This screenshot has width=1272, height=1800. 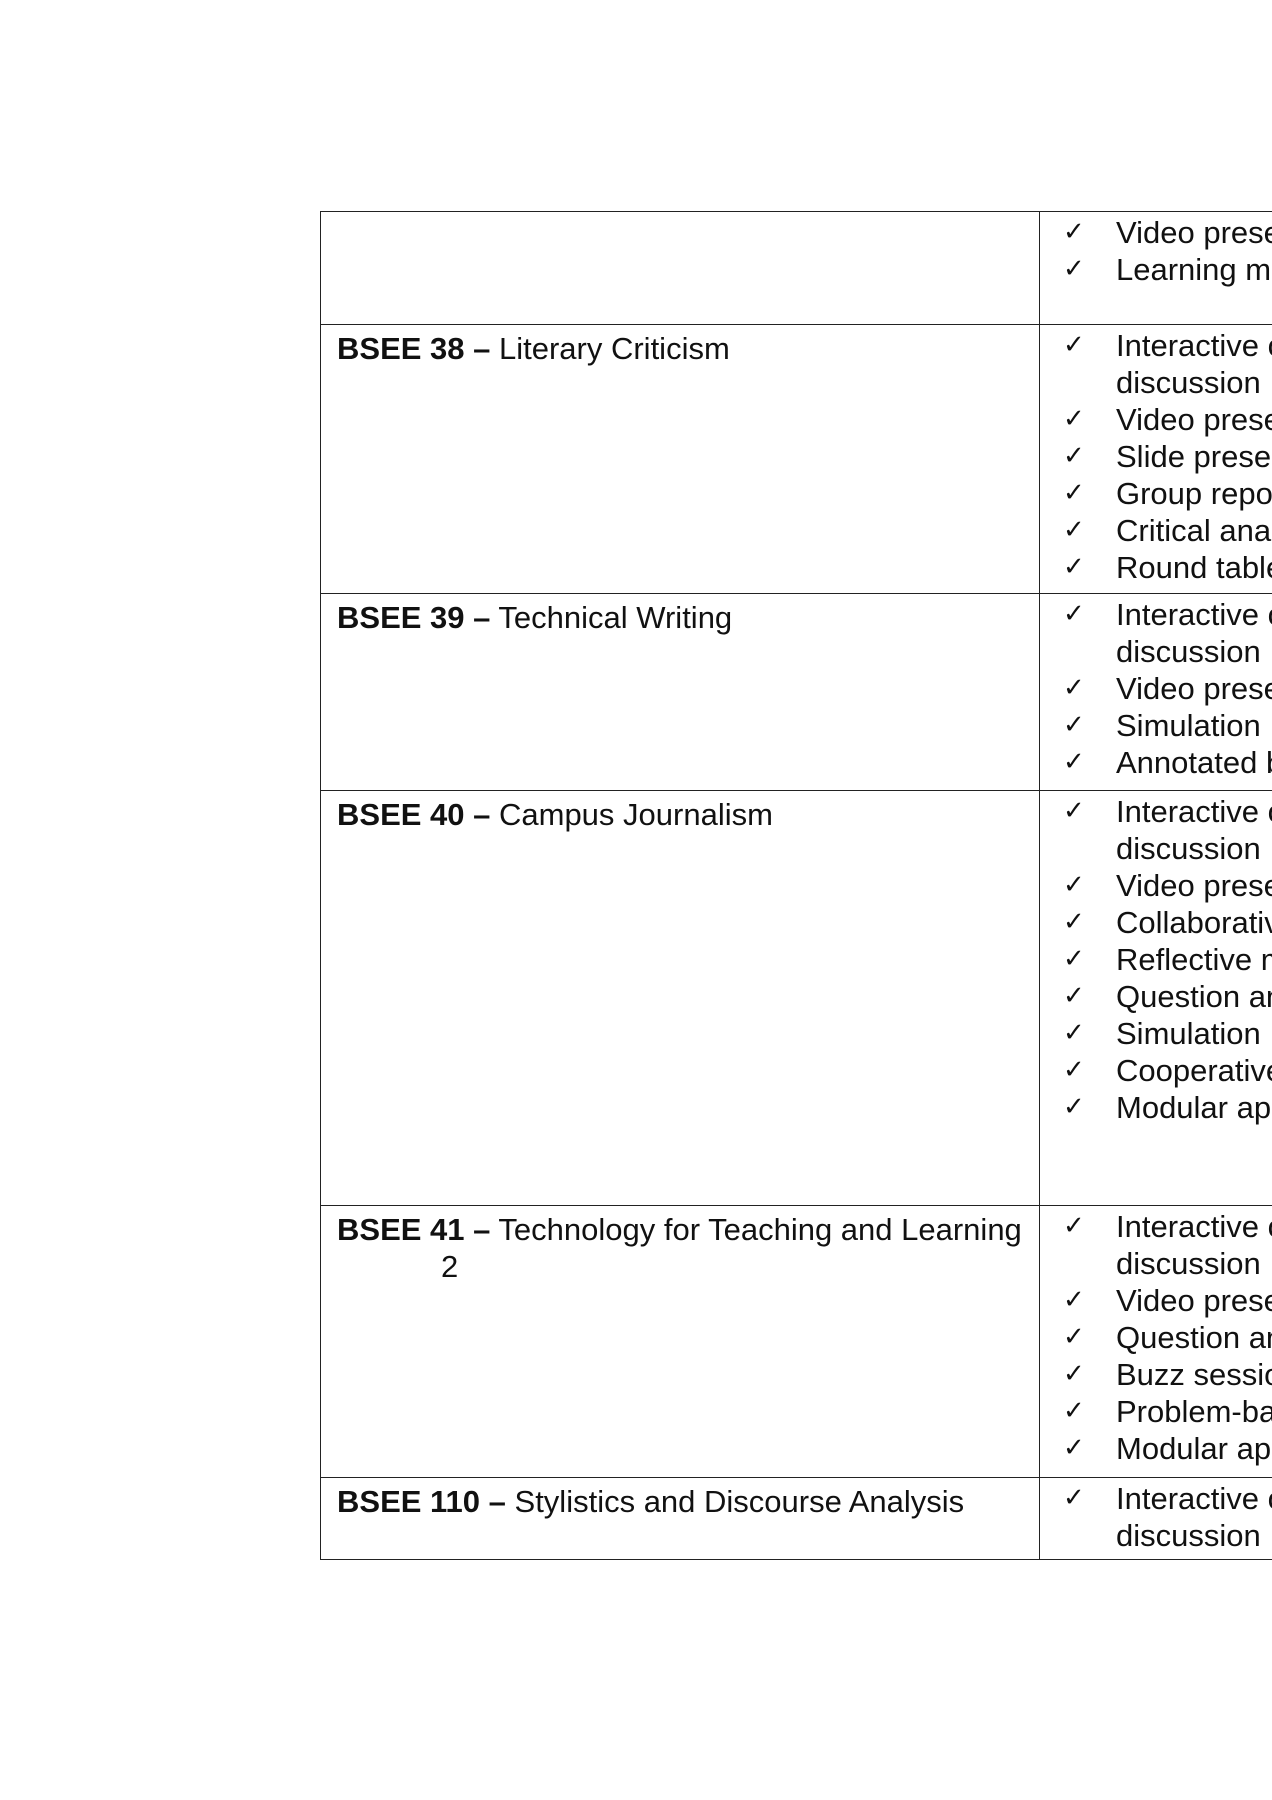 I want to click on course-code: BSEE 41 –, so click(x=414, y=1229).